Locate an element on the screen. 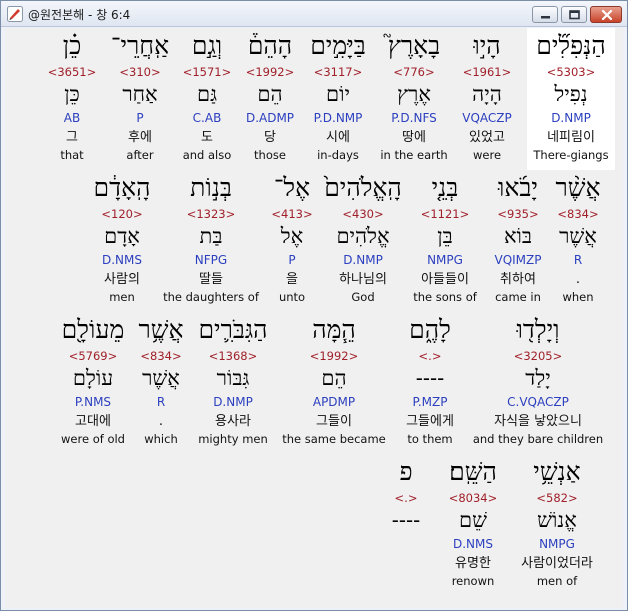 This screenshot has width=628, height=611. lemma: אֱלֹהִים is located at coordinates (363, 236).